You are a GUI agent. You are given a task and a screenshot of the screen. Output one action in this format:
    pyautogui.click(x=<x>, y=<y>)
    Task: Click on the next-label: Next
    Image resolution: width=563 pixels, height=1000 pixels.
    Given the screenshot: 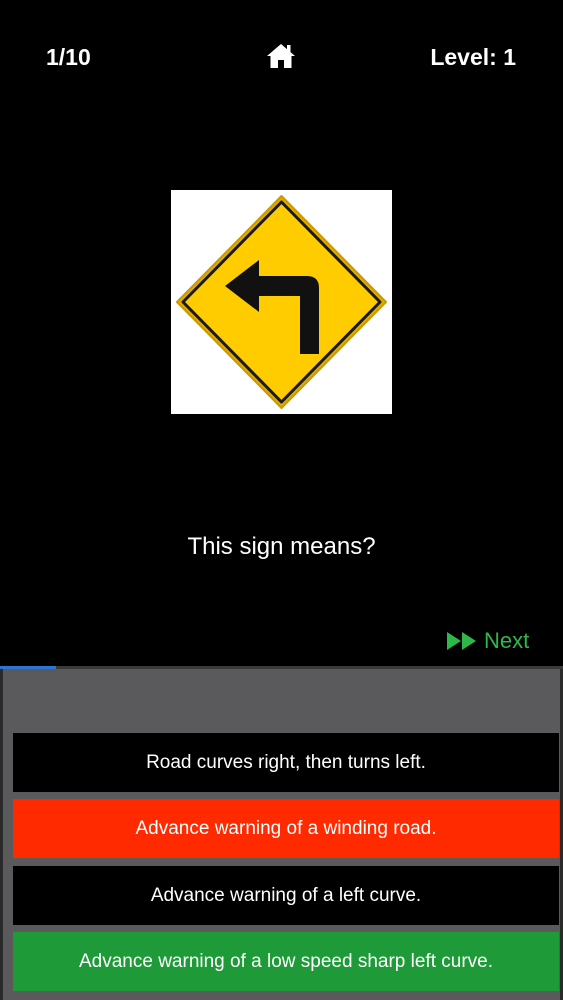 What is the action you would take?
    pyautogui.click(x=507, y=640)
    